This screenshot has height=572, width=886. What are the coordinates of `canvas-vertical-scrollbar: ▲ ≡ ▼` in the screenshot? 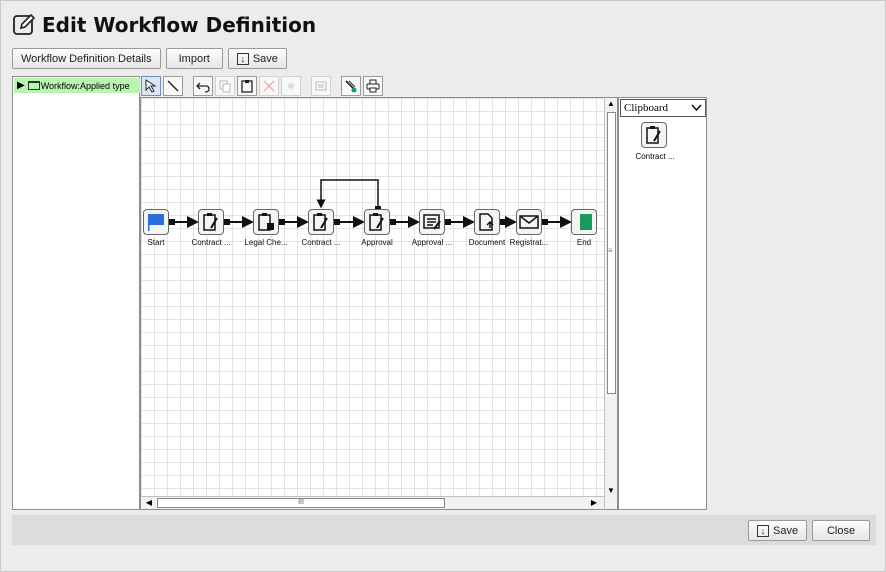 It's located at (611, 303).